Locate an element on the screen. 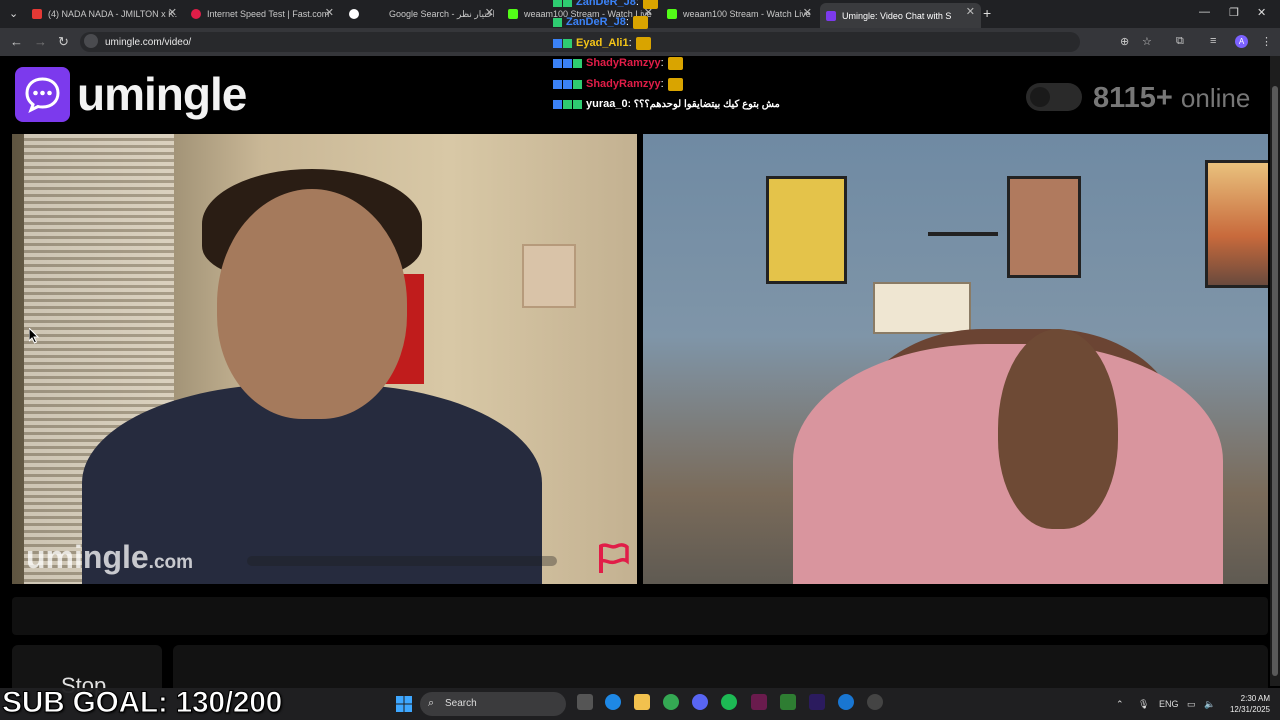 The height and width of the screenshot is (720, 1280). tab-title: Internet Speed Test | Fast.com is located at coordinates (268, 14).